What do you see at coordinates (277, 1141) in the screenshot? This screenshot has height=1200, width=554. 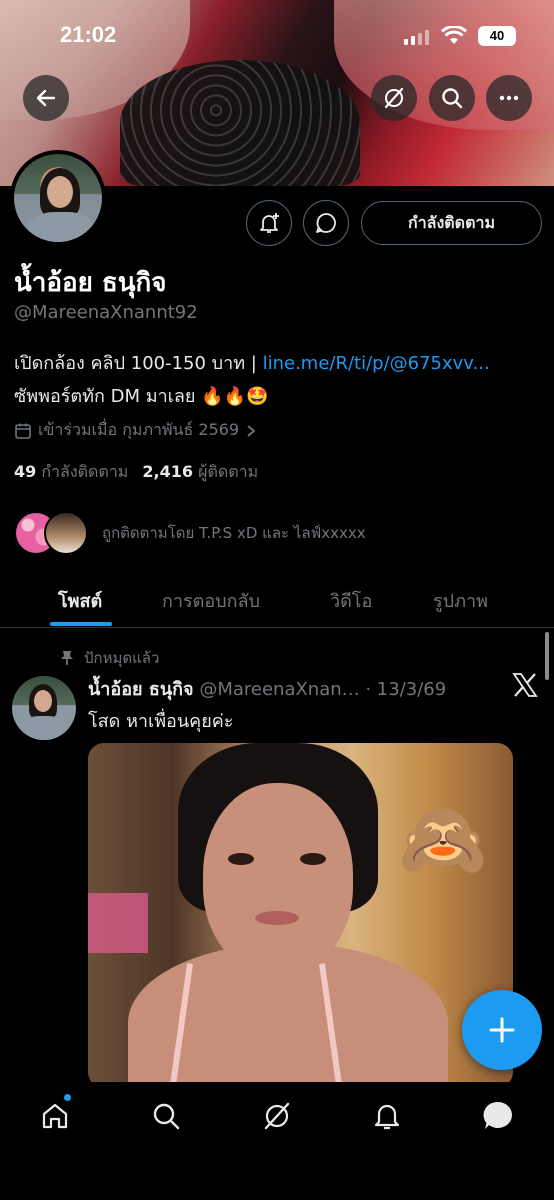 I see `bottom-navigation` at bounding box center [277, 1141].